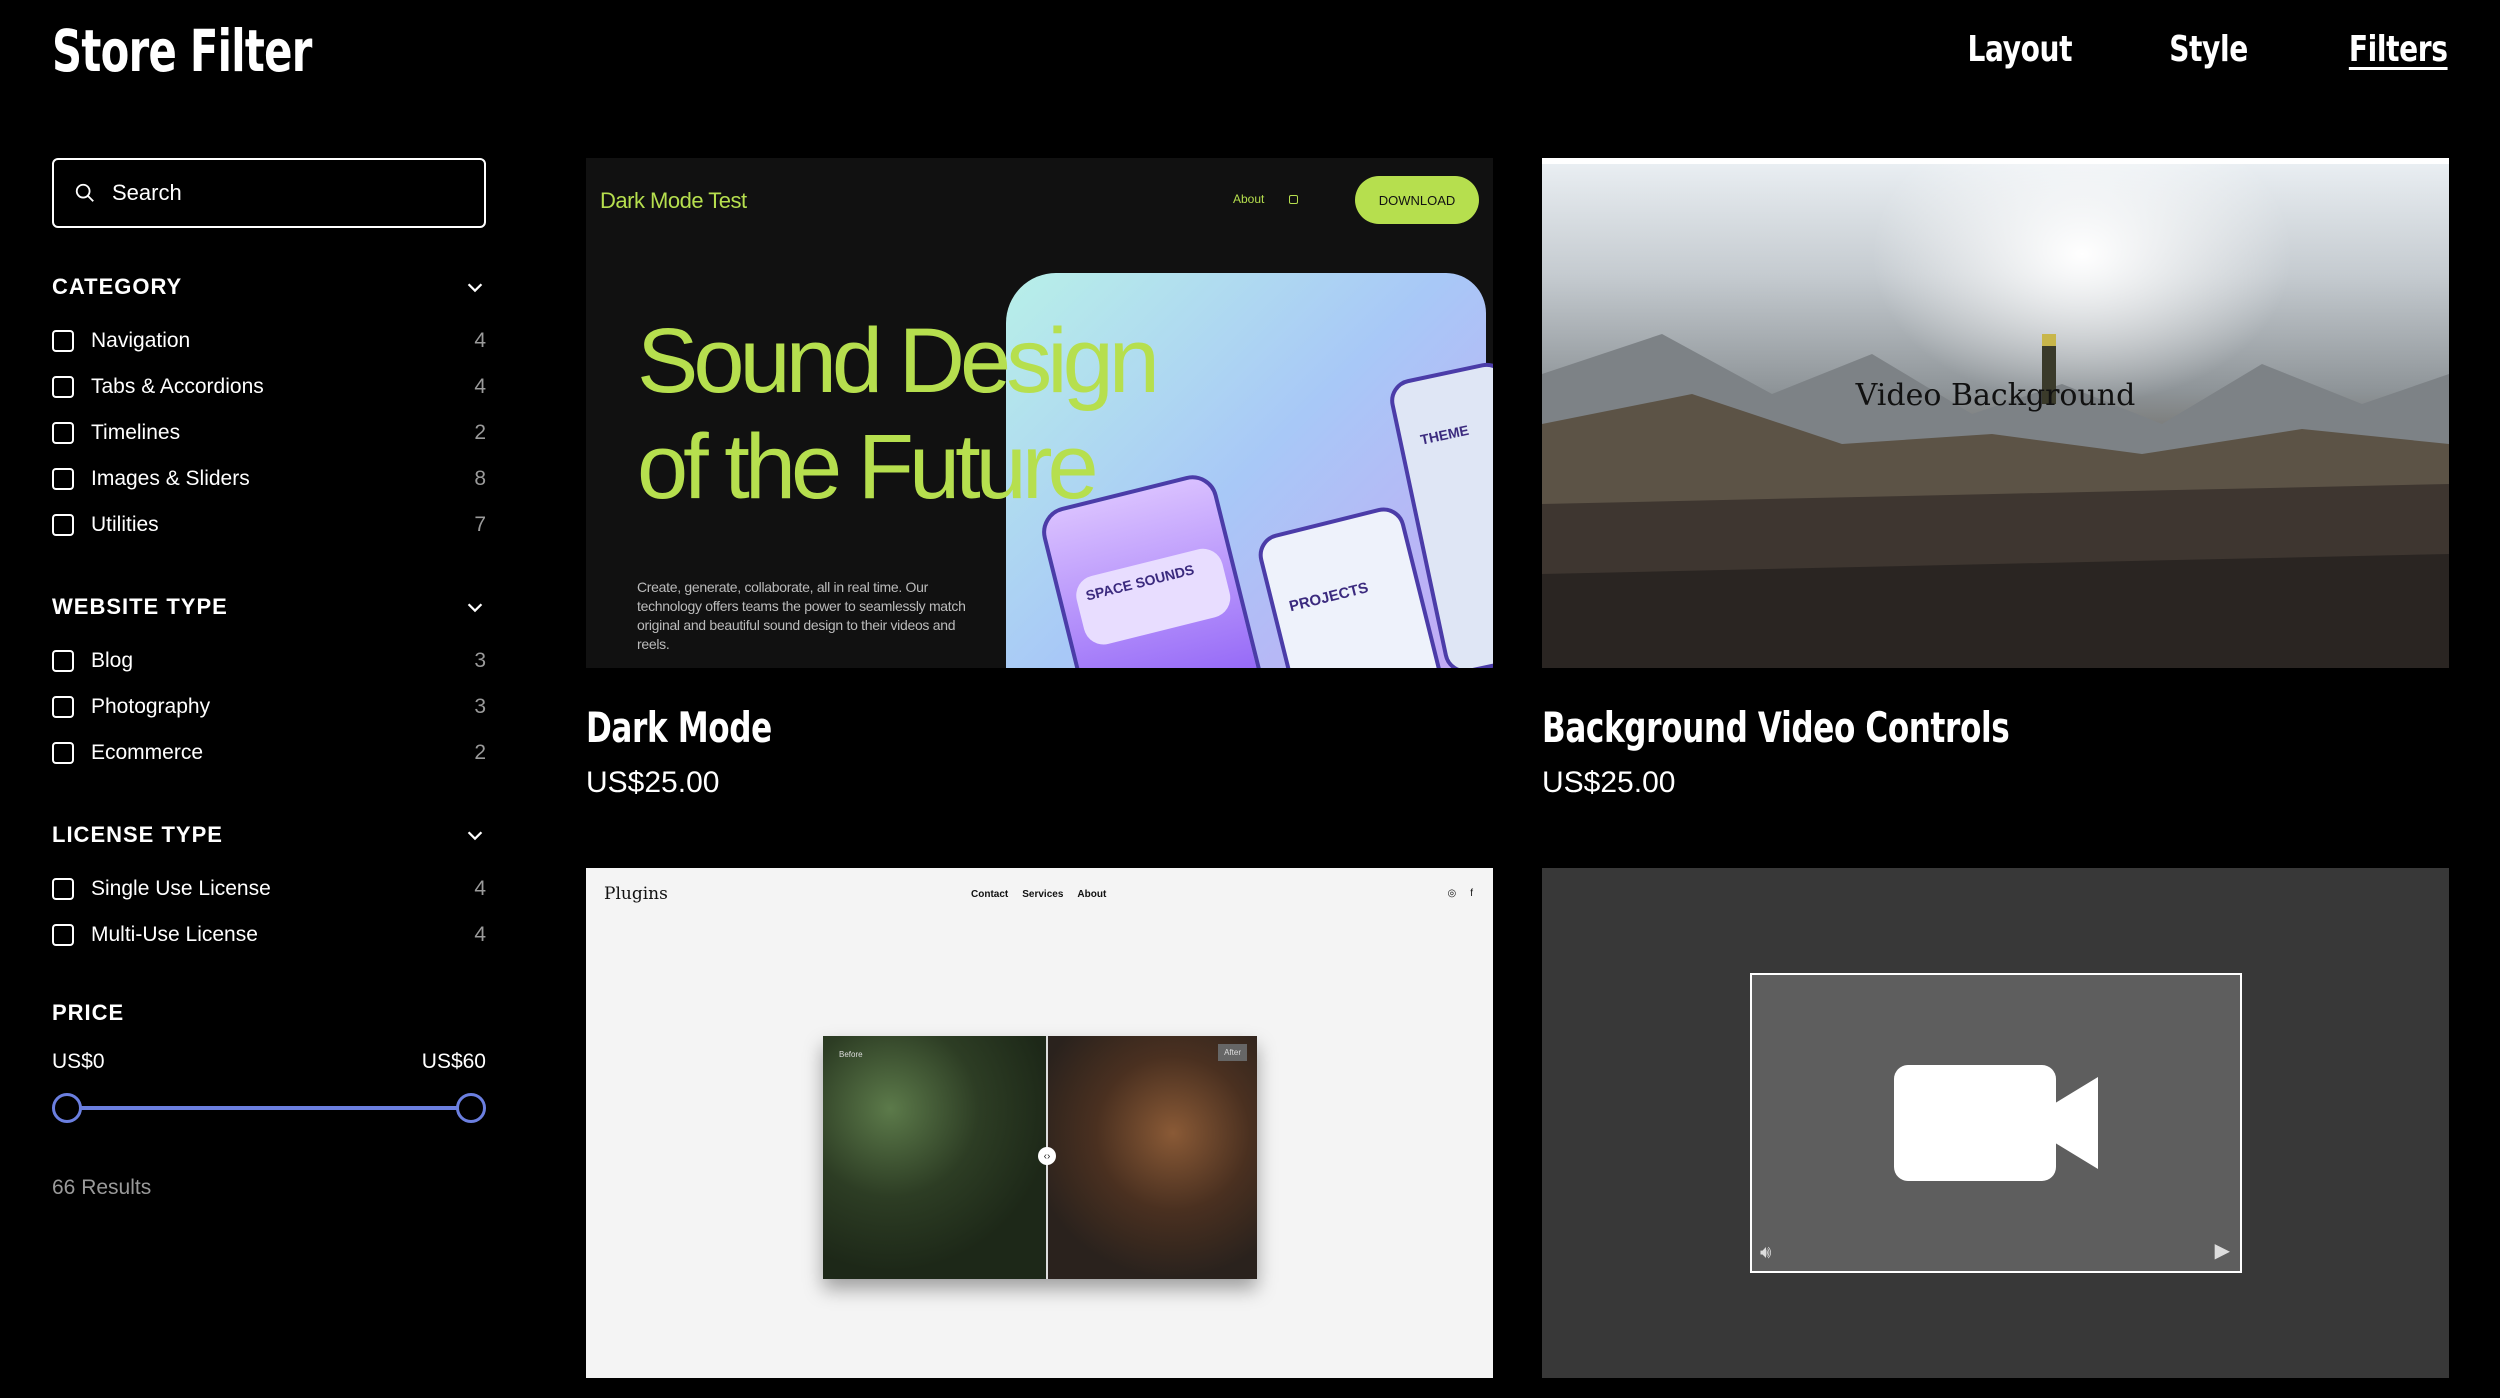 The image size is (2500, 1398). I want to click on filter-option-single-use: Single Use License 4, so click(269, 889).